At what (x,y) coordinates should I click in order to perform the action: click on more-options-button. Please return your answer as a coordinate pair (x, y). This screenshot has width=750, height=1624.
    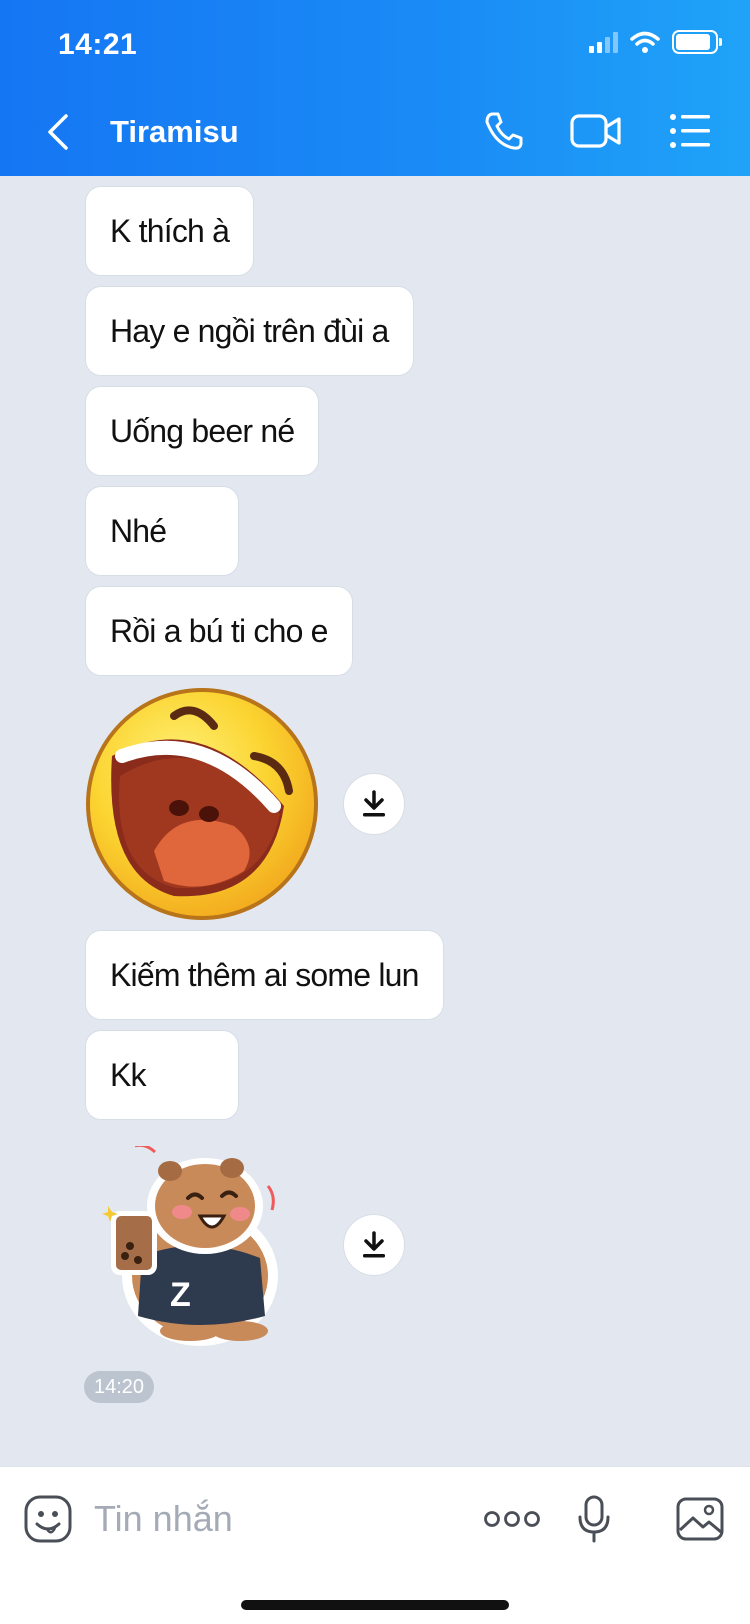
    Looking at the image, I should click on (512, 1519).